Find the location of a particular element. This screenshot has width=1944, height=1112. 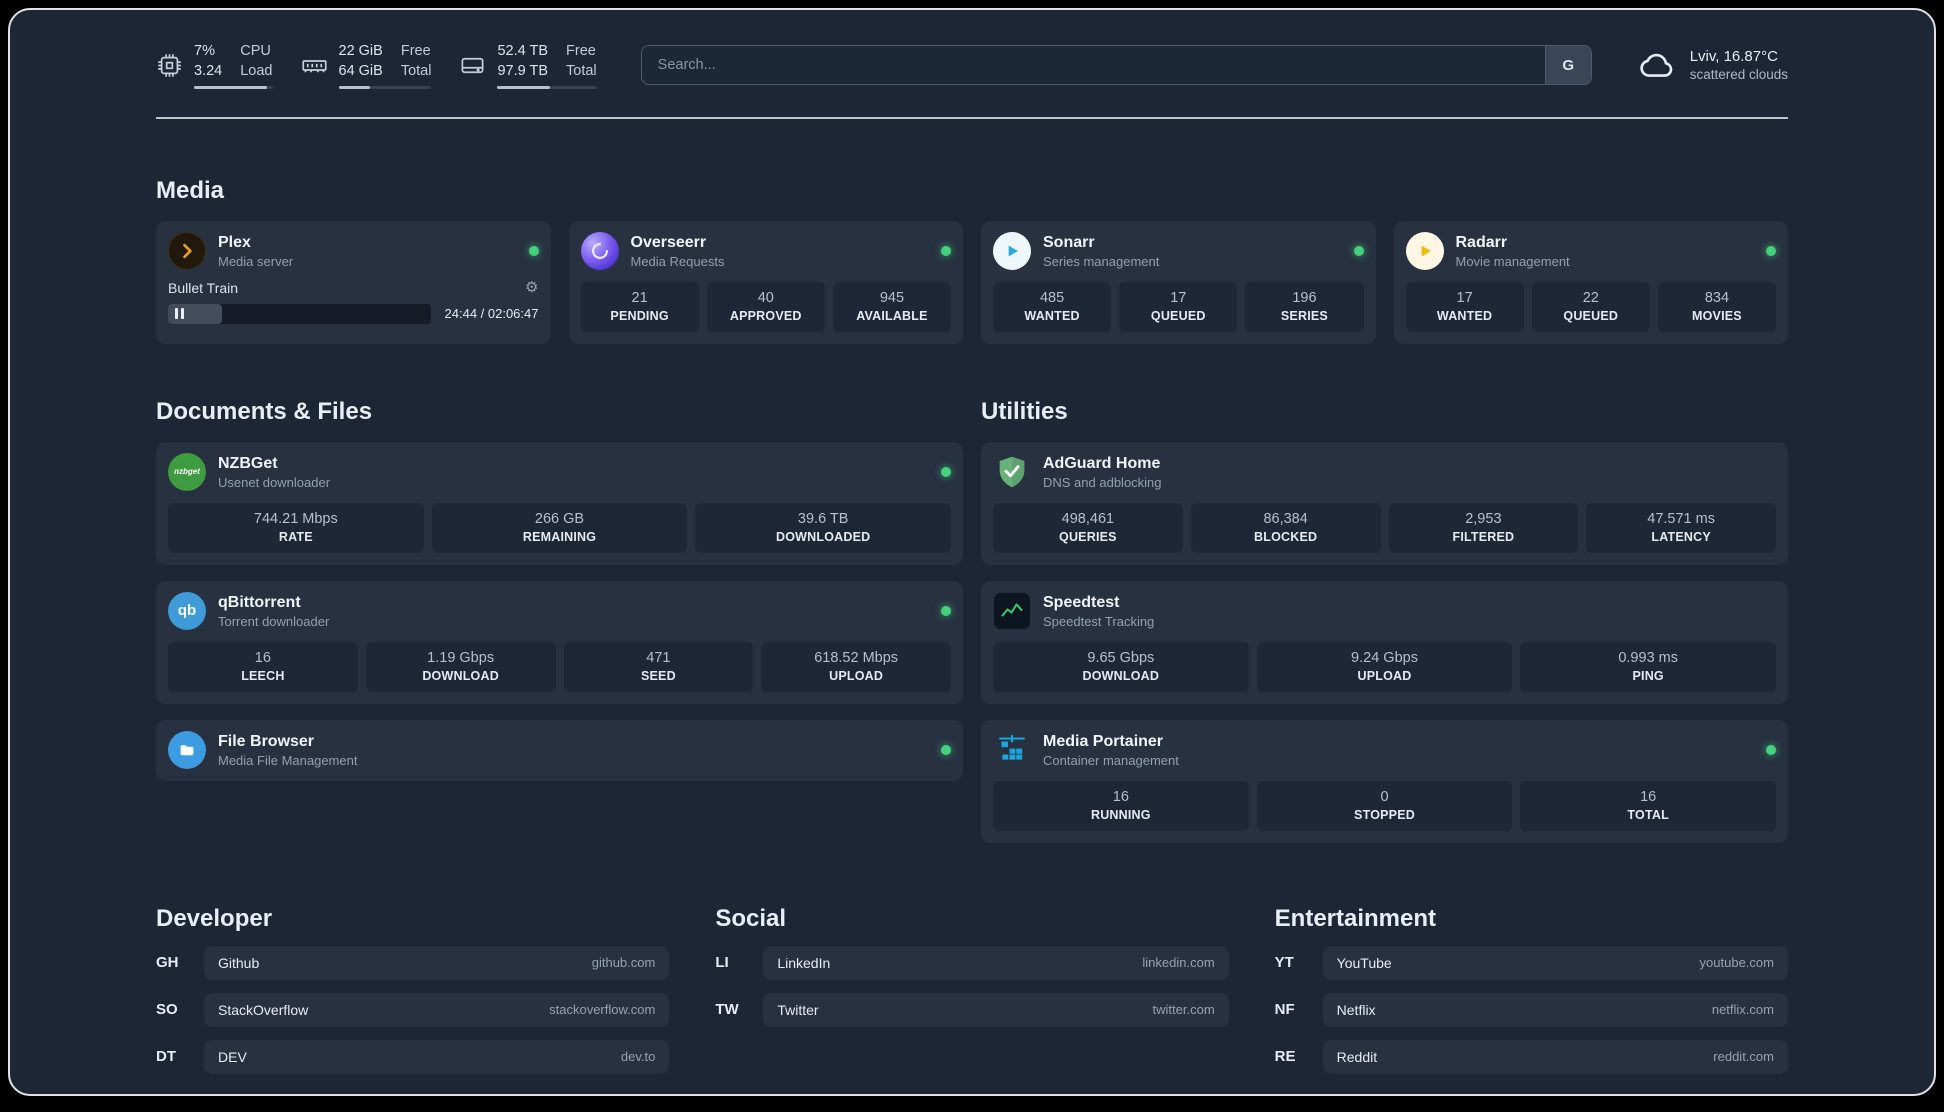

section-title-utilities: Utilities is located at coordinates (1024, 411).